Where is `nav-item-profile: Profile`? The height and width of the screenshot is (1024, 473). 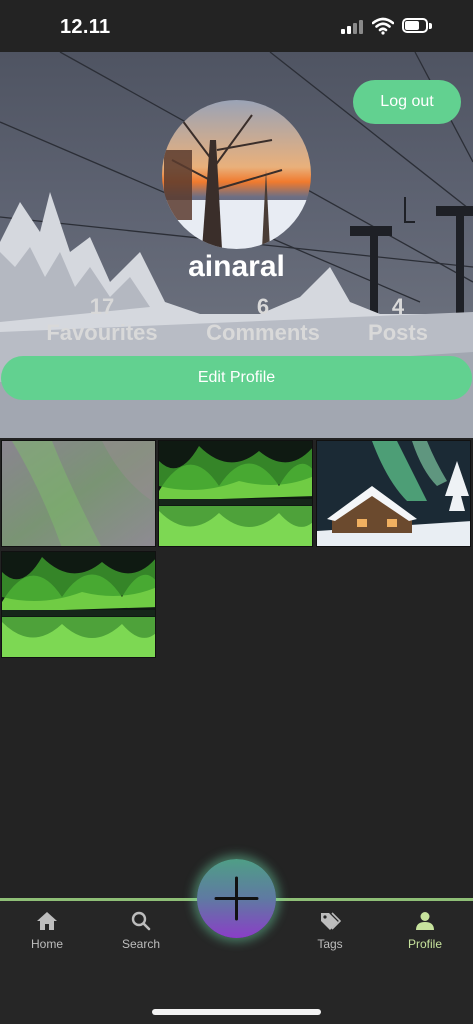 nav-item-profile: Profile is located at coordinates (425, 931).